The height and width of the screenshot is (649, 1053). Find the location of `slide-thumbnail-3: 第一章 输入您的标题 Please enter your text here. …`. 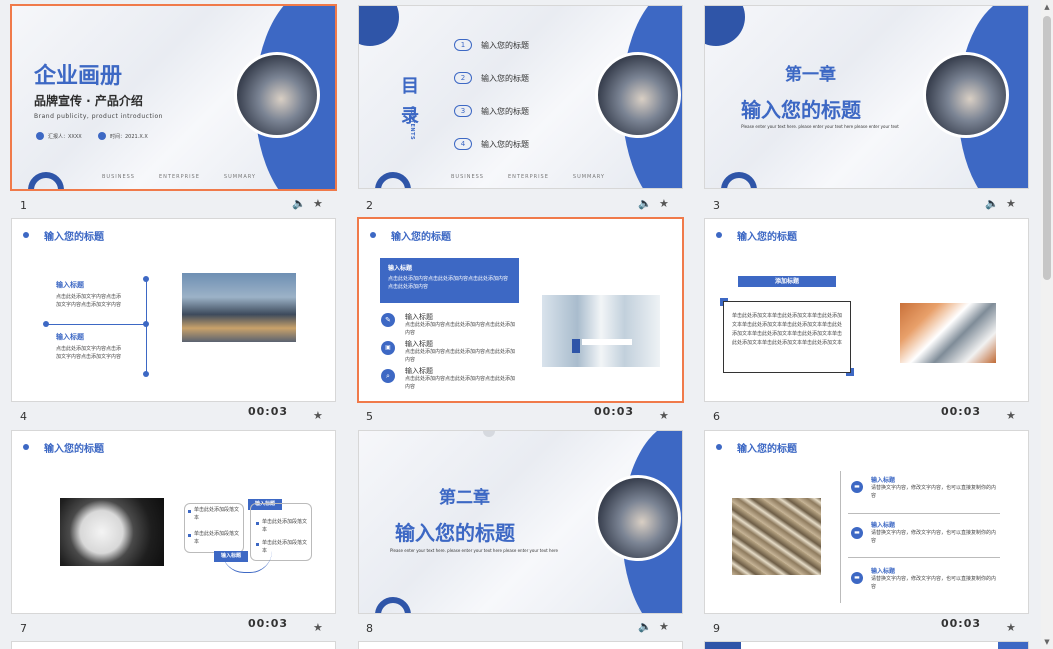

slide-thumbnail-3: 第一章 输入您的标题 Please enter your text here. … is located at coordinates (866, 97).